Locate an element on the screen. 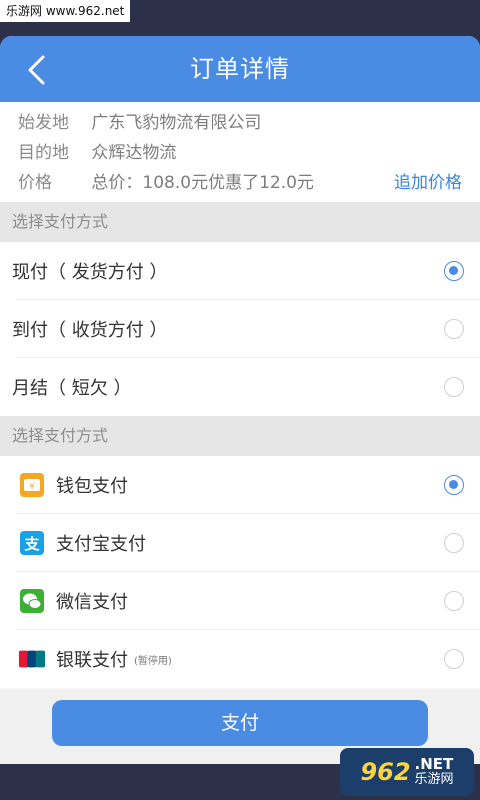 Image resolution: width=480 pixels, height=800 pixels. watermark-number: 962 is located at coordinates (385, 772).